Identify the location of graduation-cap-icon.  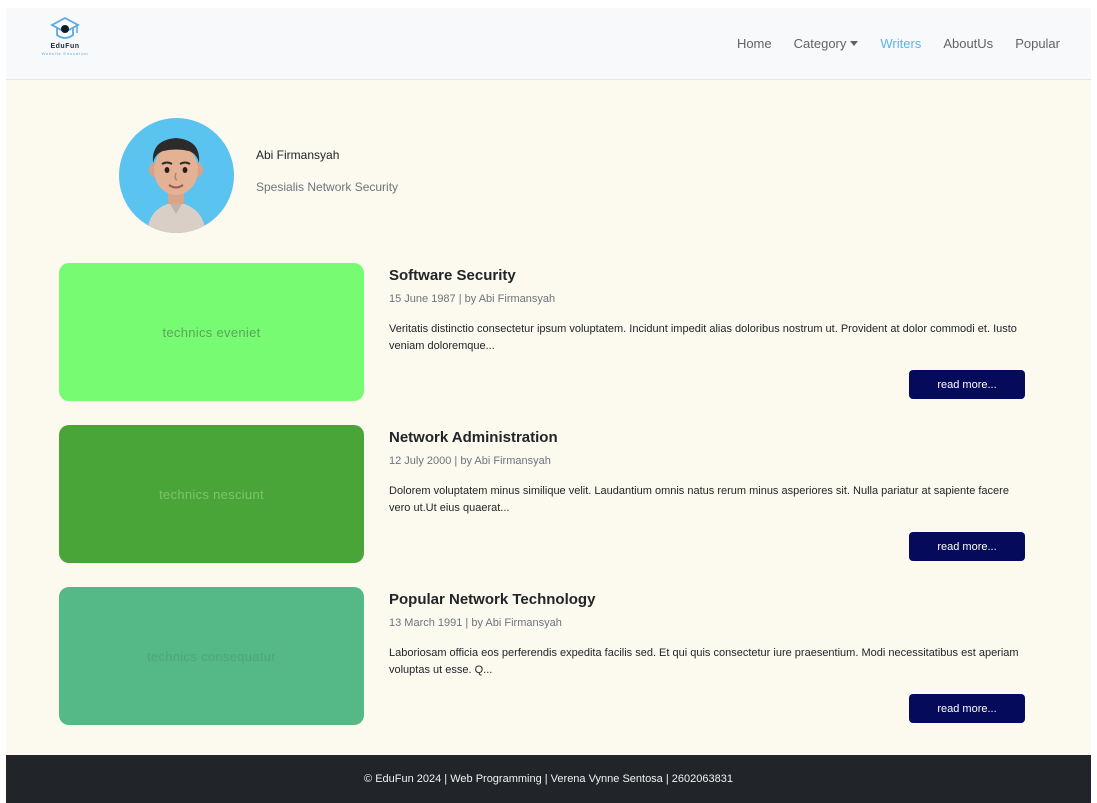
(65, 27).